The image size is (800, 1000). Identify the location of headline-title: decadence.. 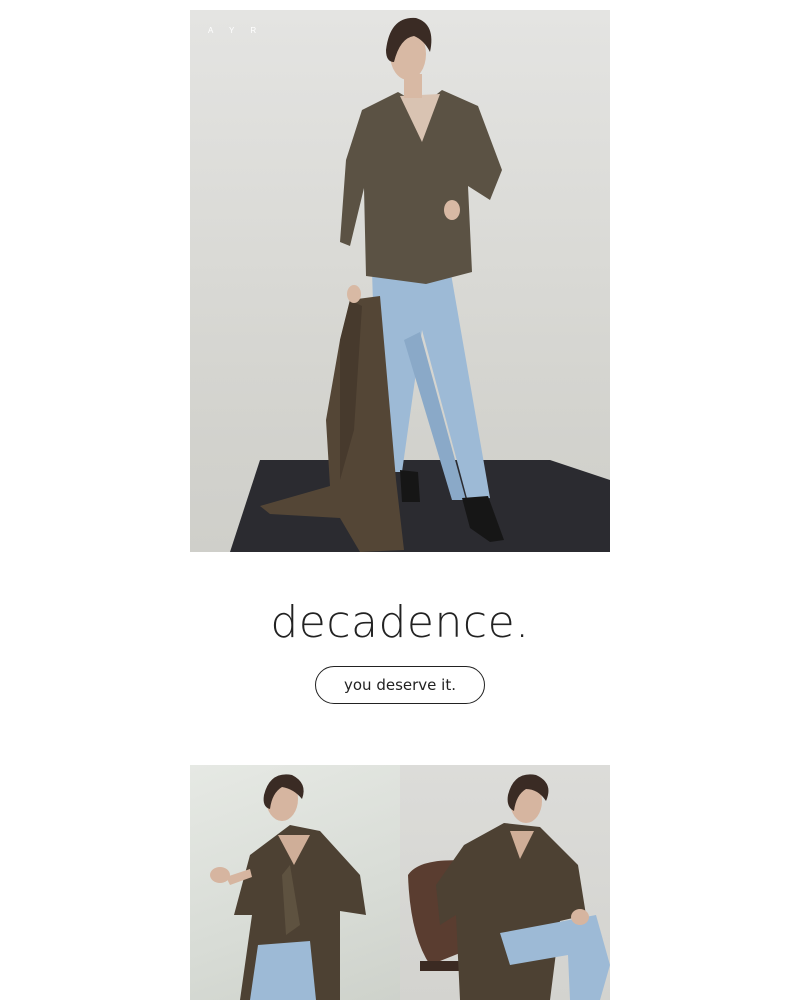
(400, 622).